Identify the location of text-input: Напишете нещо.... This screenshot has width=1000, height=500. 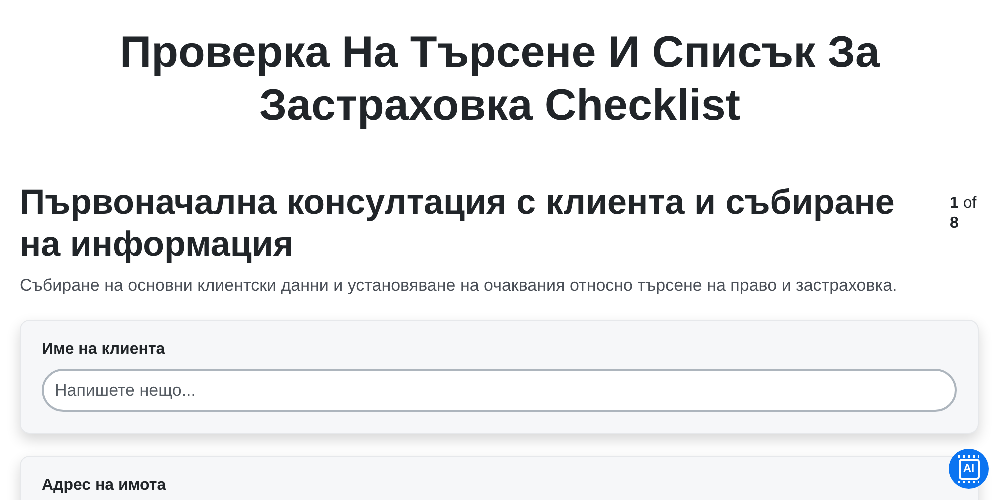
(499, 390).